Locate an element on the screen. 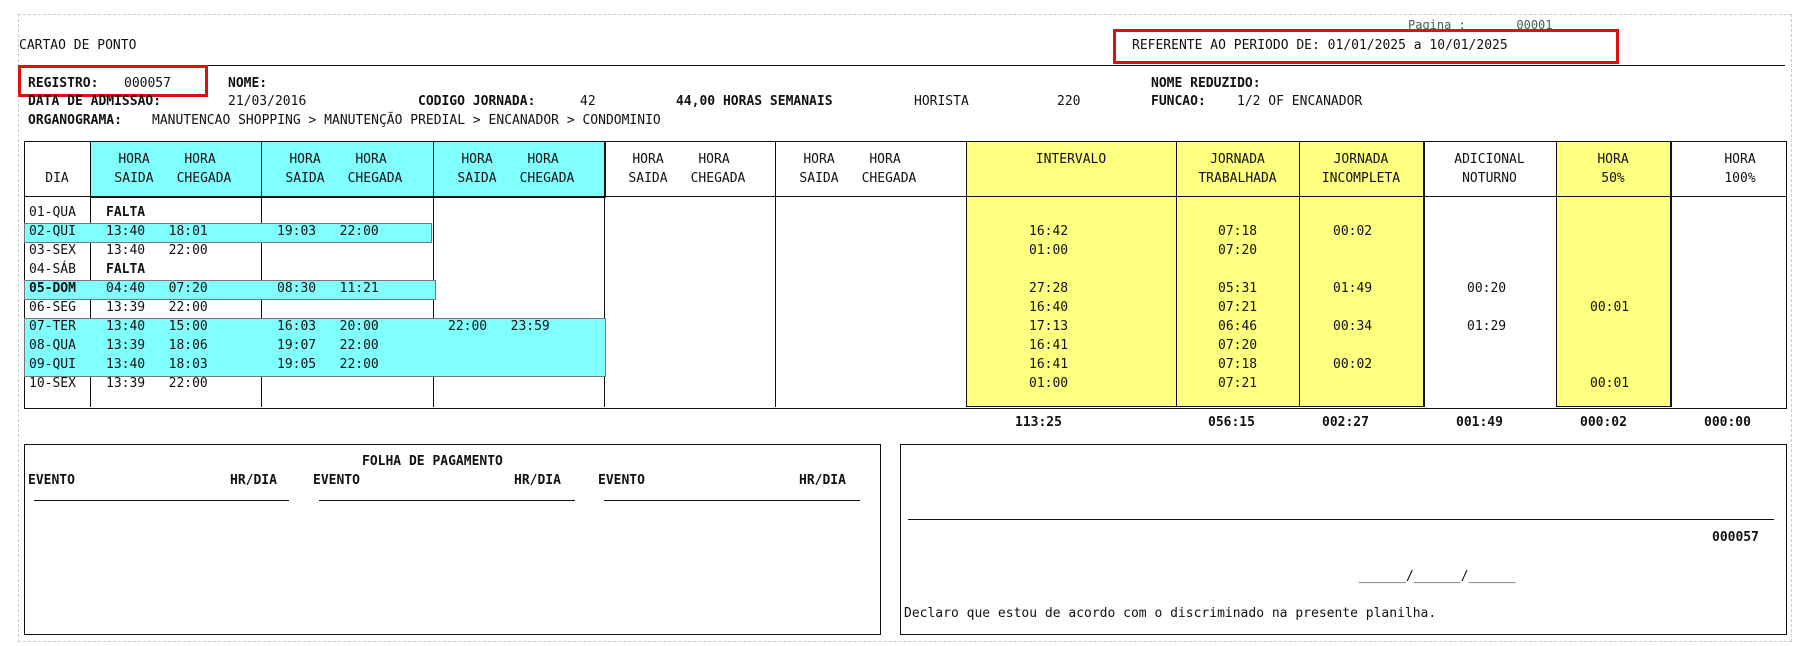  col-saida-5: SAIDA is located at coordinates (819, 178).